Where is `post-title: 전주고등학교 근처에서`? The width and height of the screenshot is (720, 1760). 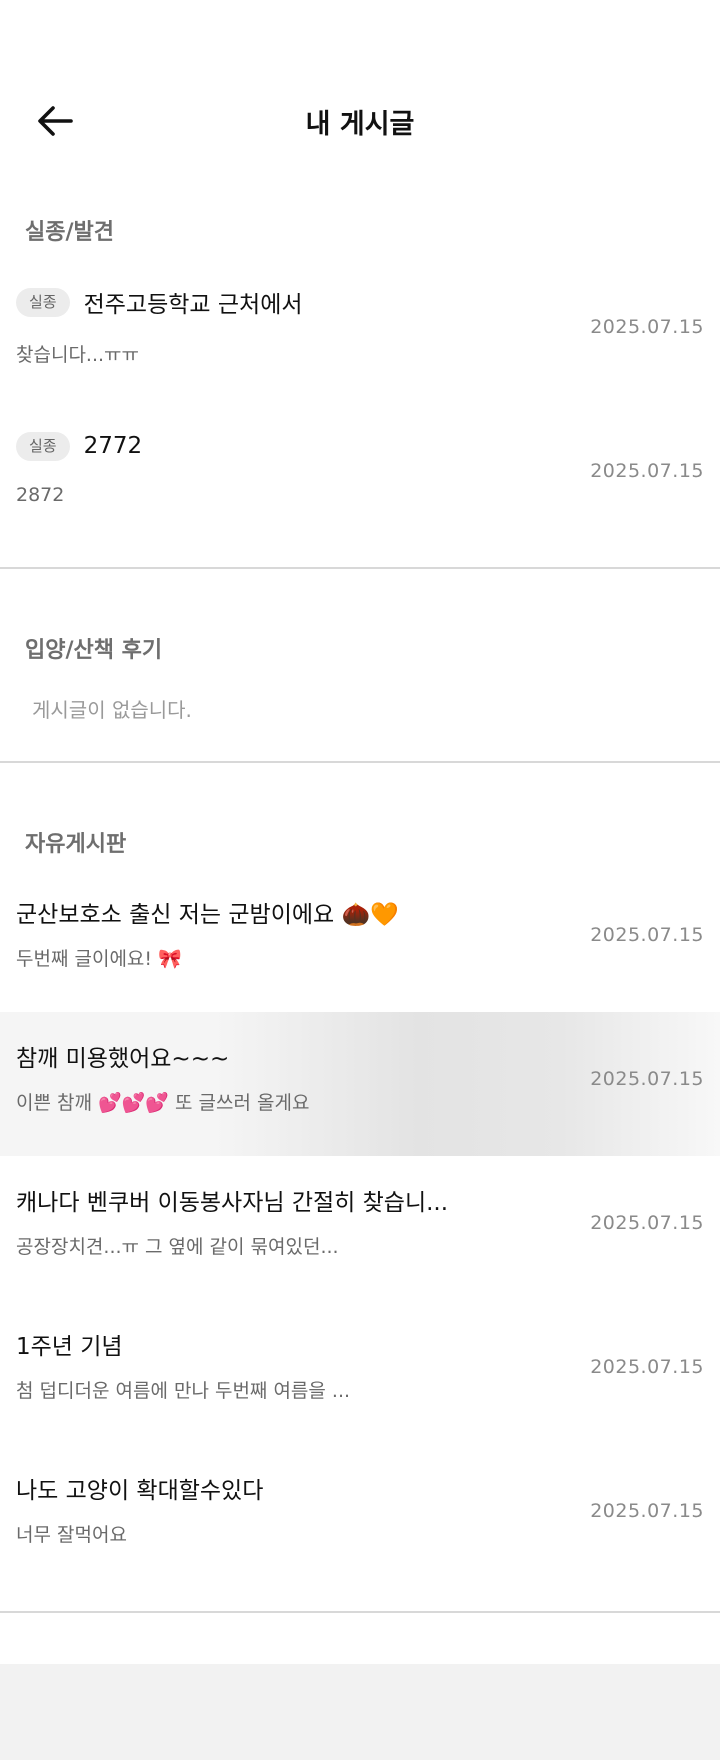 post-title: 전주고등학교 근처에서 is located at coordinates (193, 305).